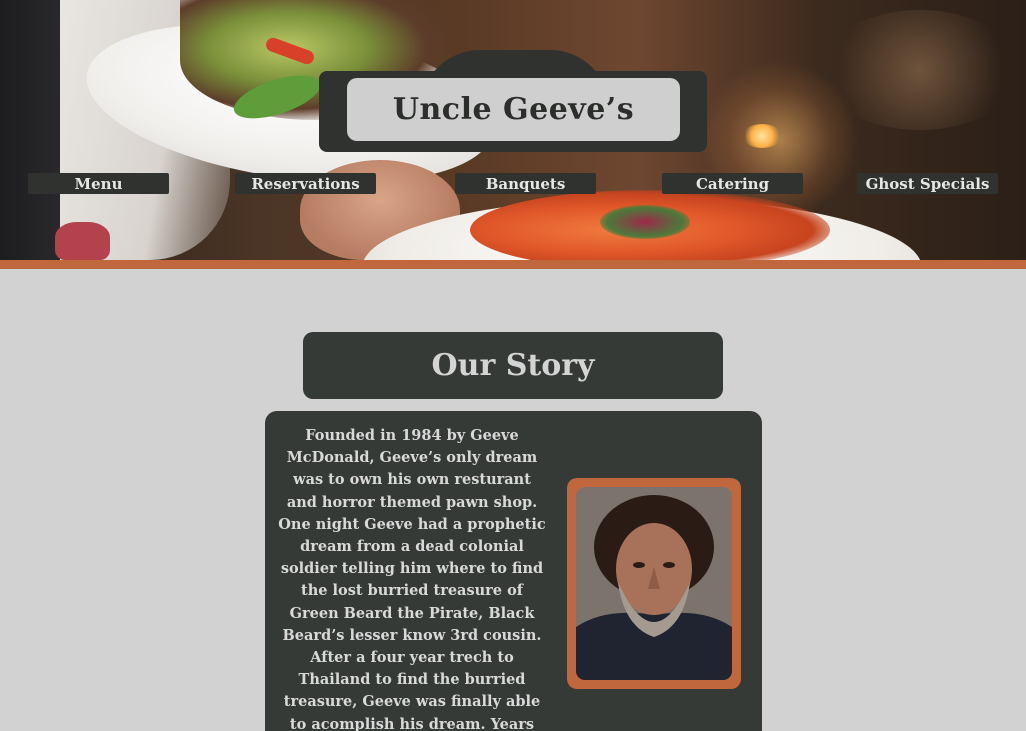 The image size is (1026, 731). Describe the element at coordinates (927, 183) in the screenshot. I see `nav-ghost-specials-button: Ghost Specials` at that location.